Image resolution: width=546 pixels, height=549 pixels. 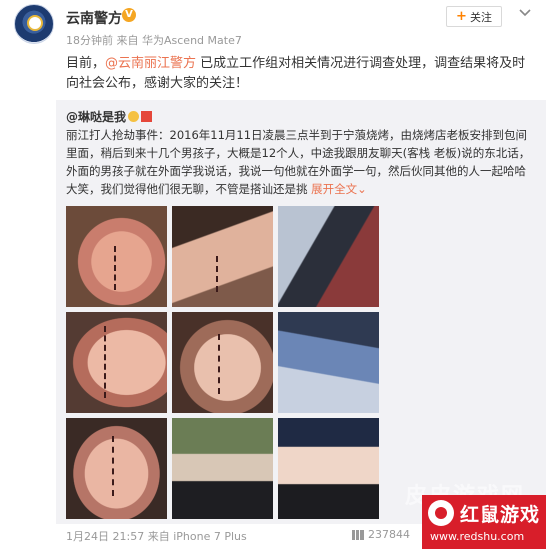 I want to click on view-count: 237844, so click(x=381, y=534).